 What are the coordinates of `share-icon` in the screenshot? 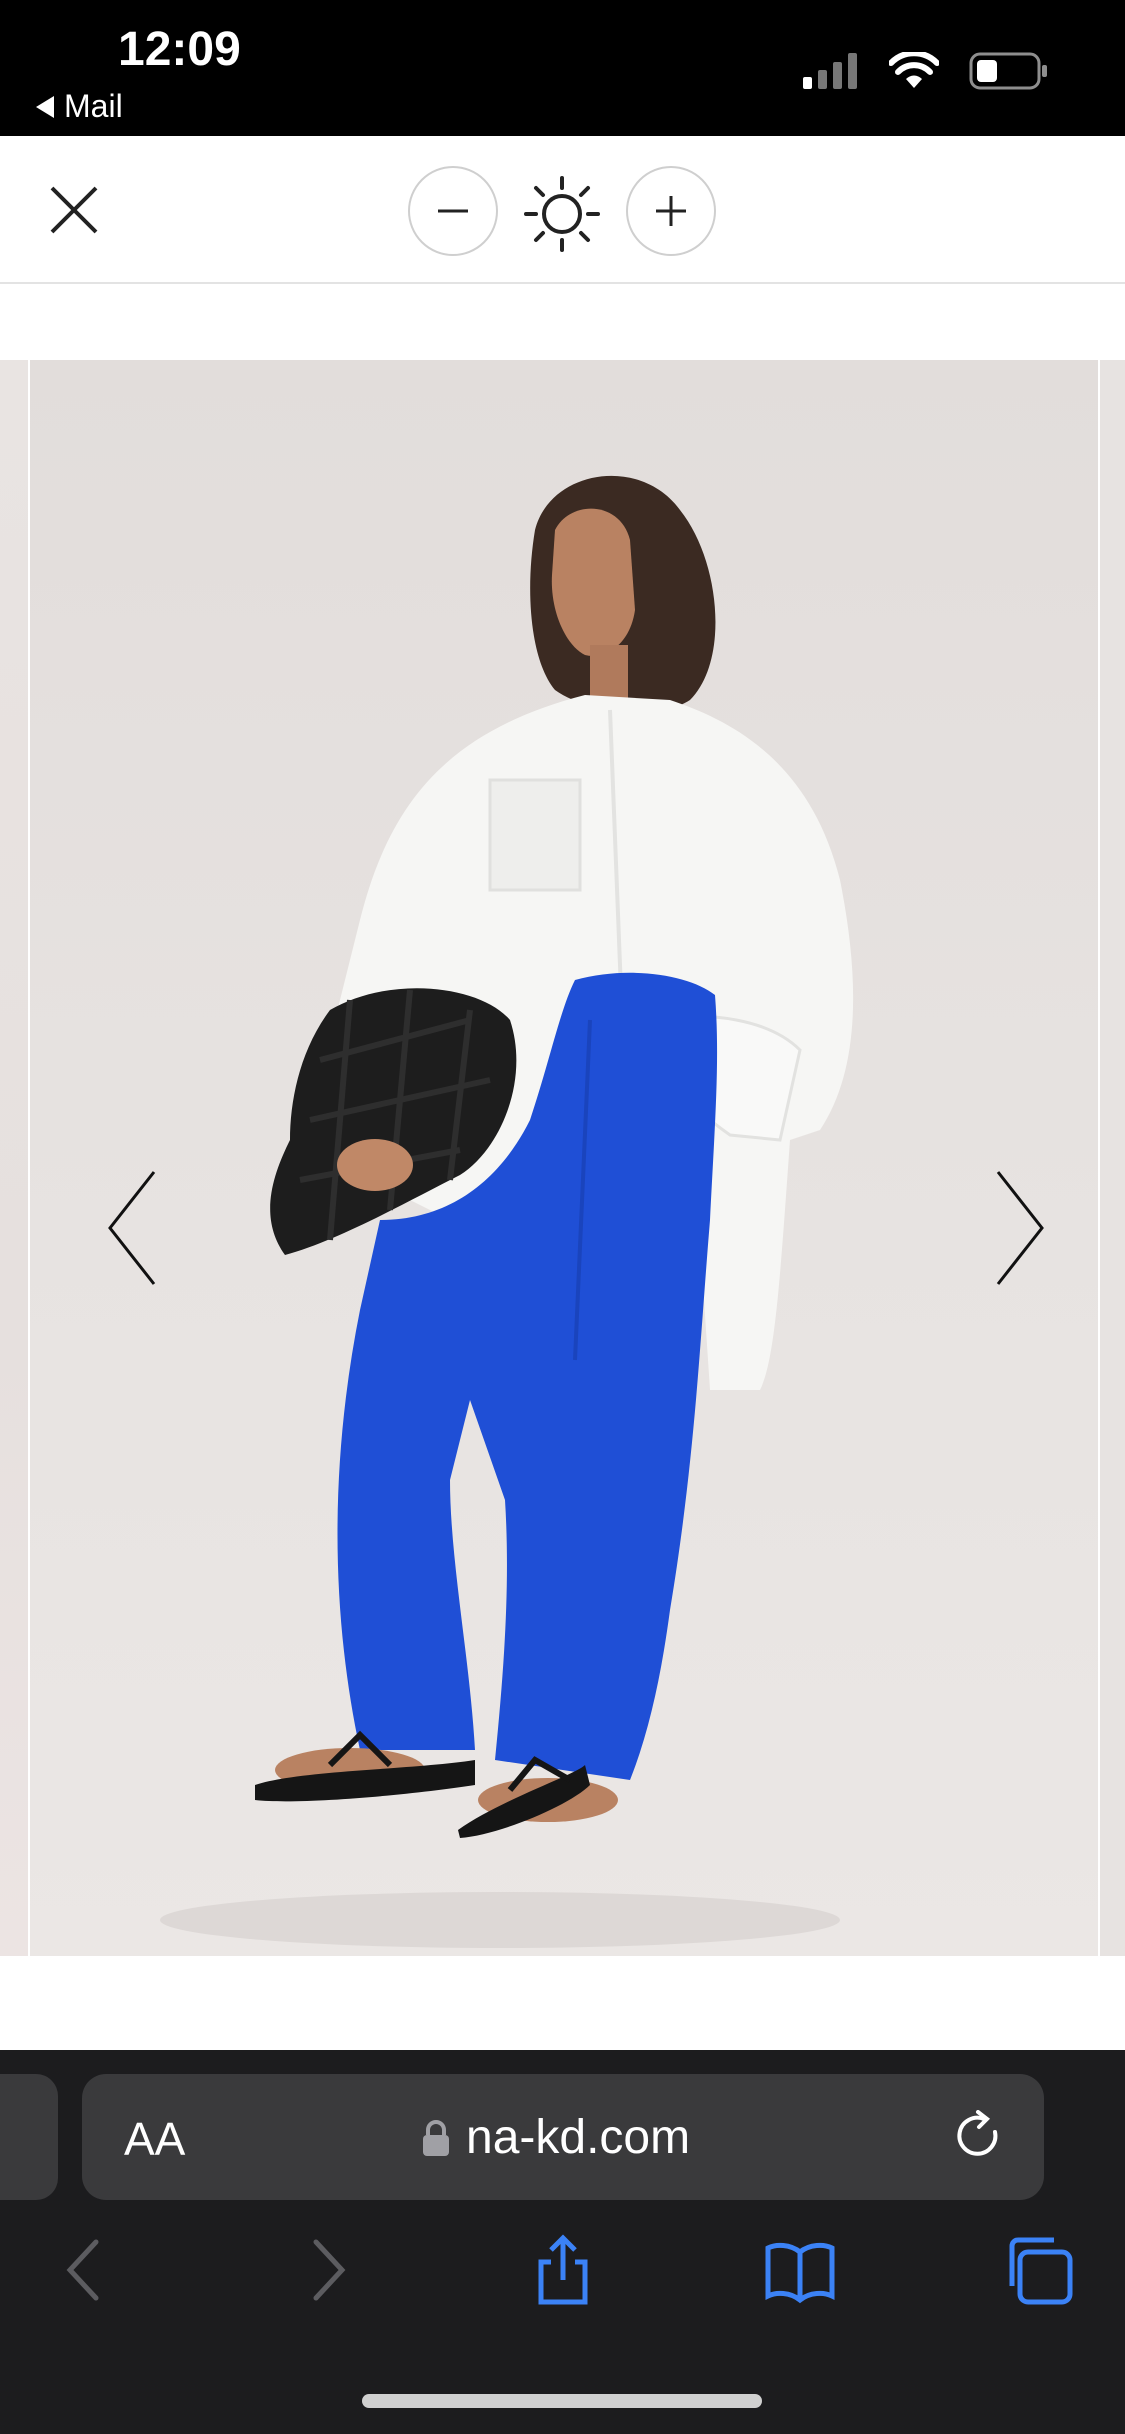 It's located at (563, 2270).